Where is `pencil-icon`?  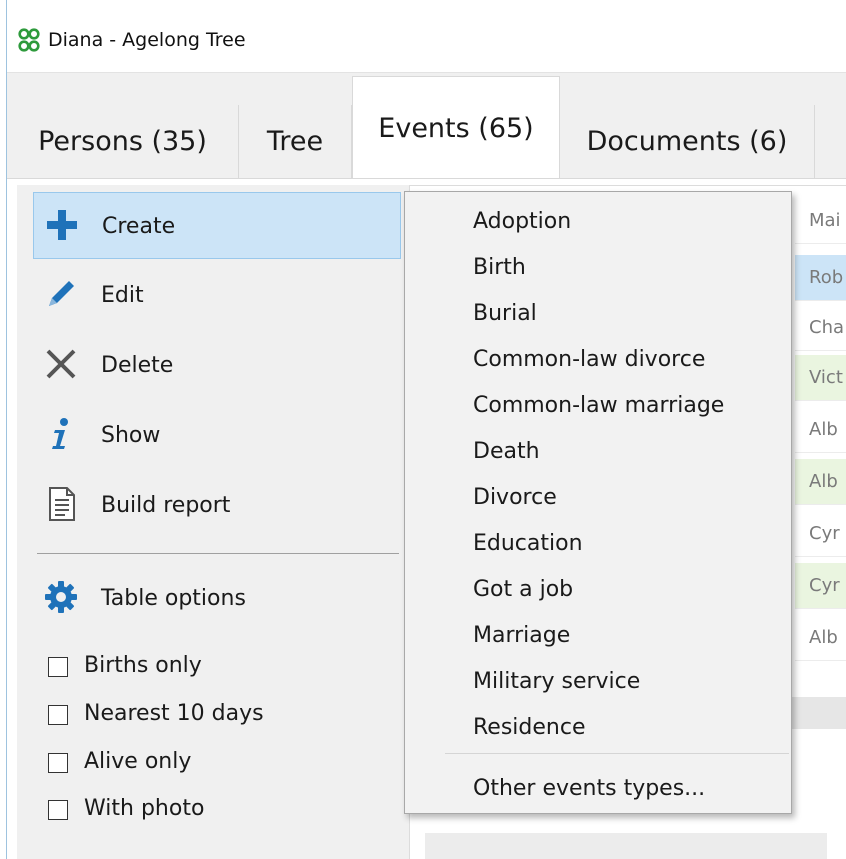 pencil-icon is located at coordinates (61, 293).